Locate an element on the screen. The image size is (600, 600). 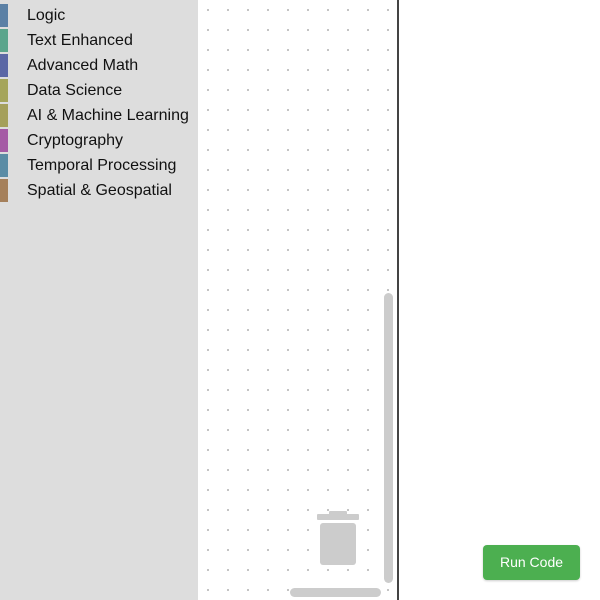
category-label: AI & Machine Learning is located at coordinates (108, 115).